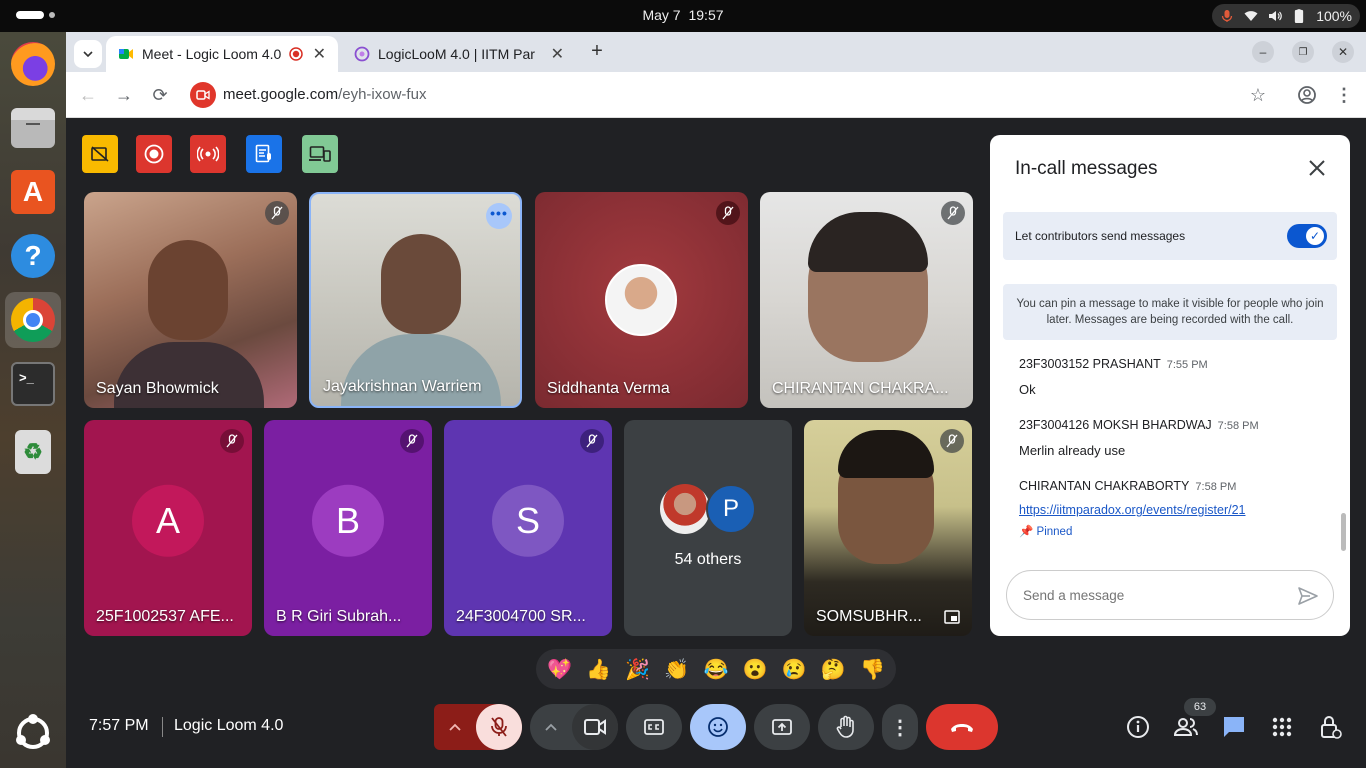 The width and height of the screenshot is (1366, 768). I want to click on more-options-button: ⋮, so click(900, 727).